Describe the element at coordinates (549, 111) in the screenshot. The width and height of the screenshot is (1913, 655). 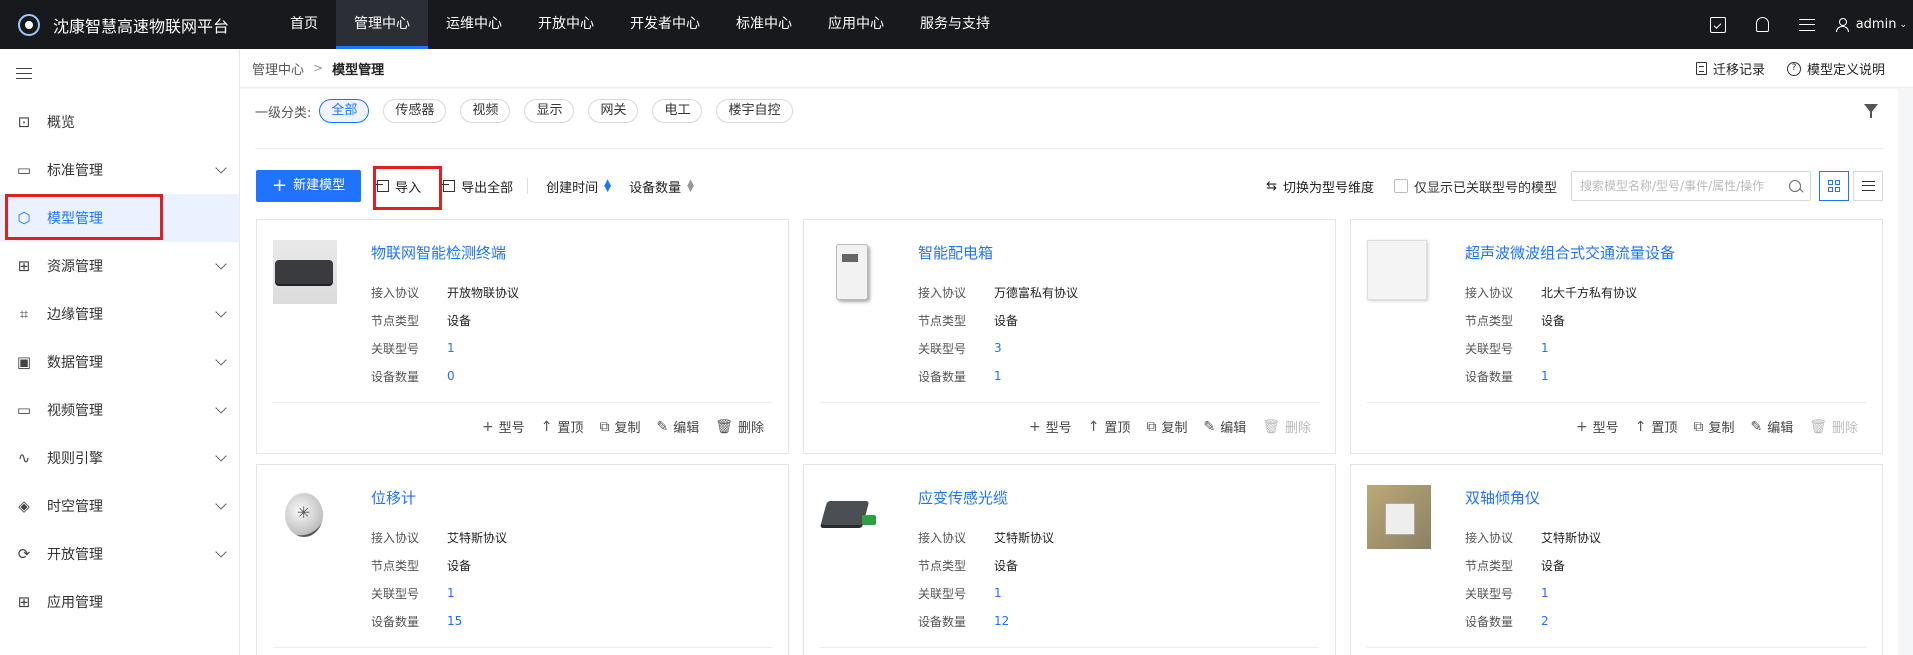
I see `chip-display: 显示` at that location.